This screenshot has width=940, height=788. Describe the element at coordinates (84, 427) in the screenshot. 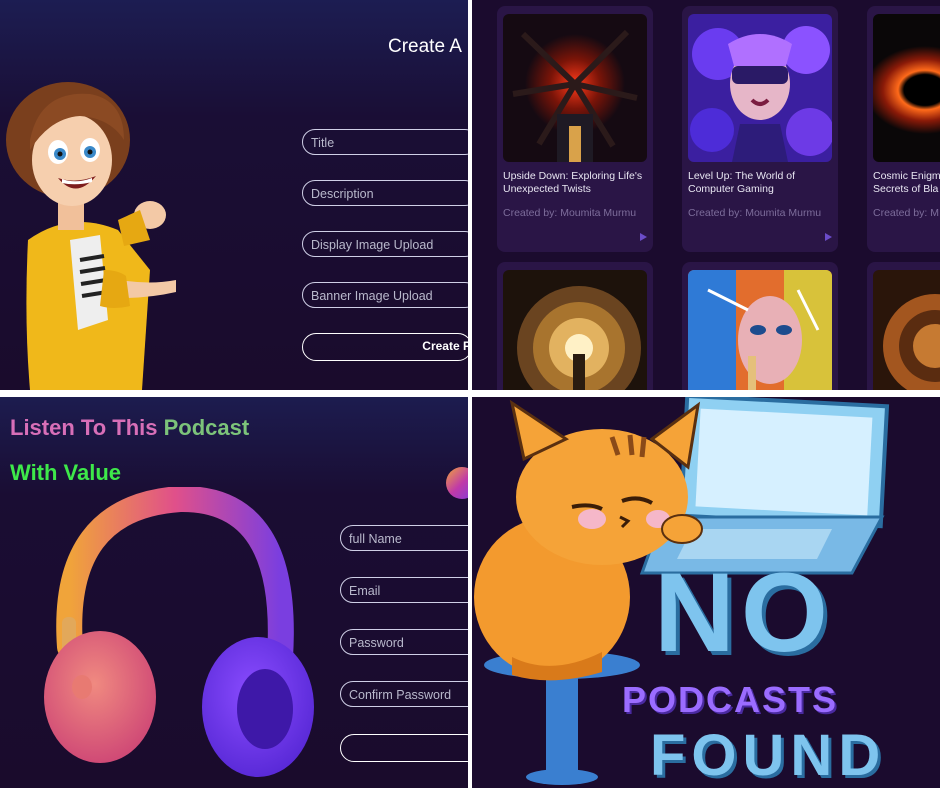

I see `hero-headline-part1: Listen To This` at that location.